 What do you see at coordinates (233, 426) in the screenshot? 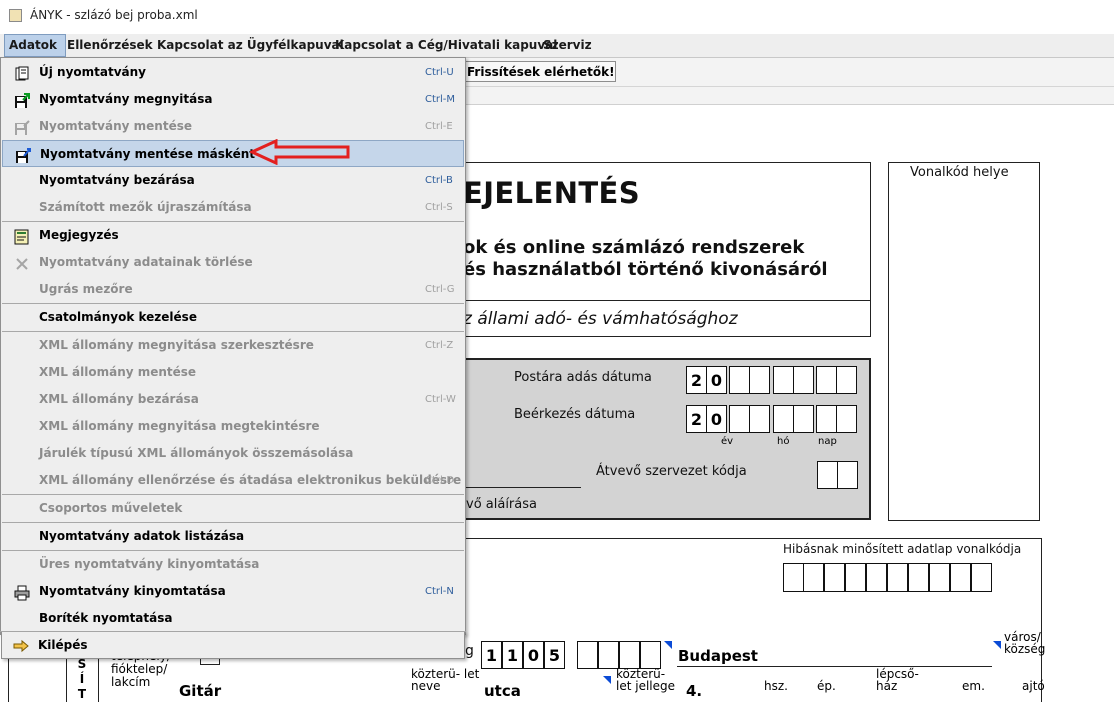
I see `menu-item-xml-open-view: XML állomány megnyitása megtekintésre` at bounding box center [233, 426].